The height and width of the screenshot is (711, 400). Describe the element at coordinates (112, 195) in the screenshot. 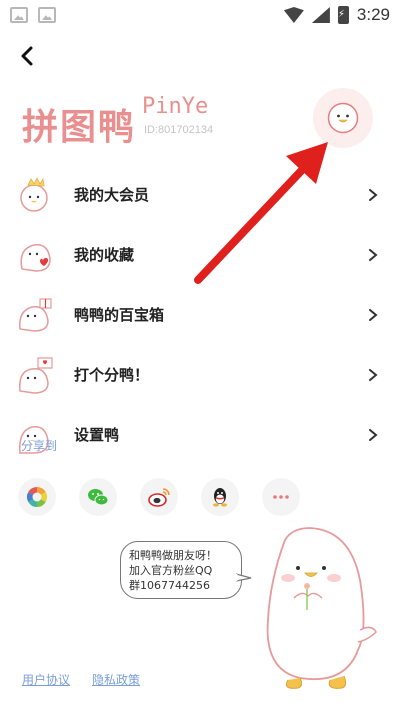

I see `menu-label-vip: 我的大会员` at that location.